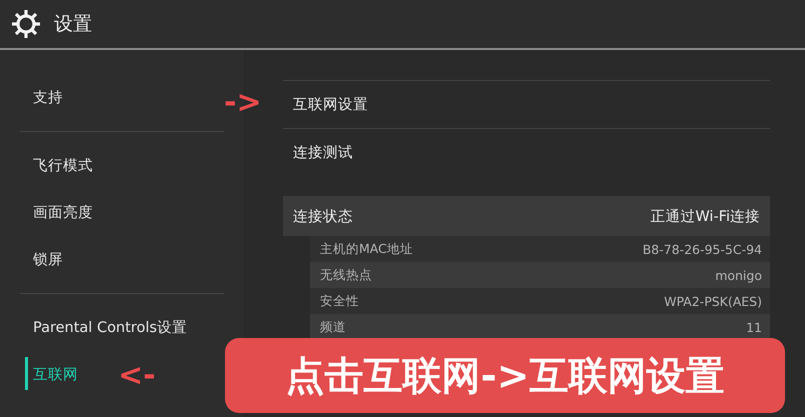 This screenshot has width=805, height=417. What do you see at coordinates (122, 327) in the screenshot?
I see `sidebar-item: Parental Controls设置` at bounding box center [122, 327].